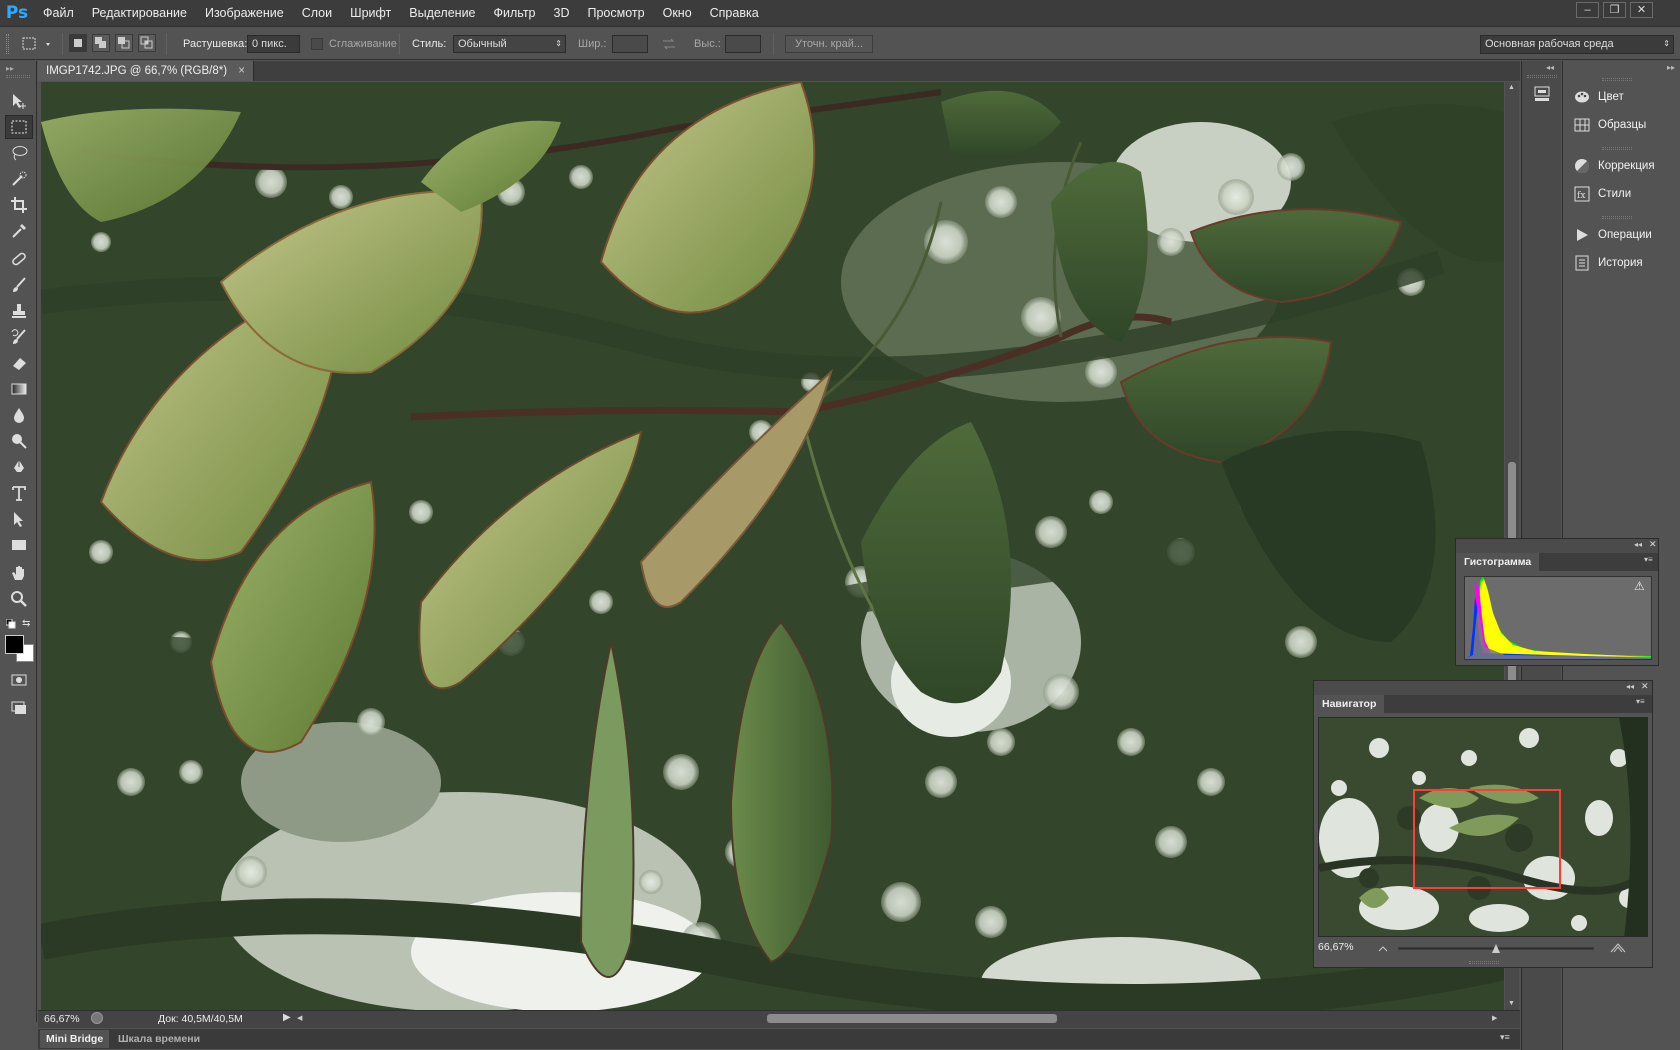 The height and width of the screenshot is (1050, 1680). What do you see at coordinates (241, 71) in the screenshot?
I see `tab-close-icon: ×` at bounding box center [241, 71].